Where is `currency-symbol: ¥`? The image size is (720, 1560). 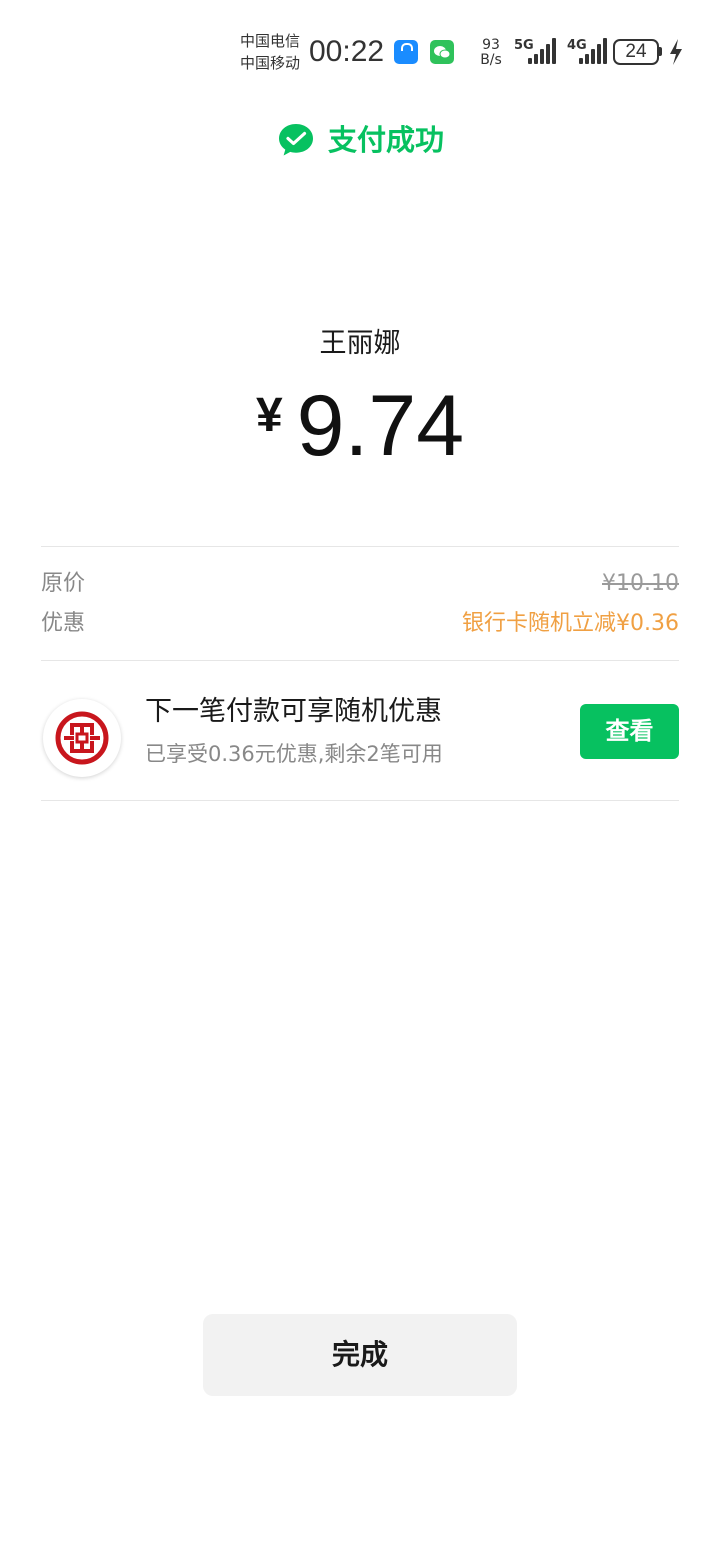
currency-symbol: ¥ is located at coordinates (269, 415).